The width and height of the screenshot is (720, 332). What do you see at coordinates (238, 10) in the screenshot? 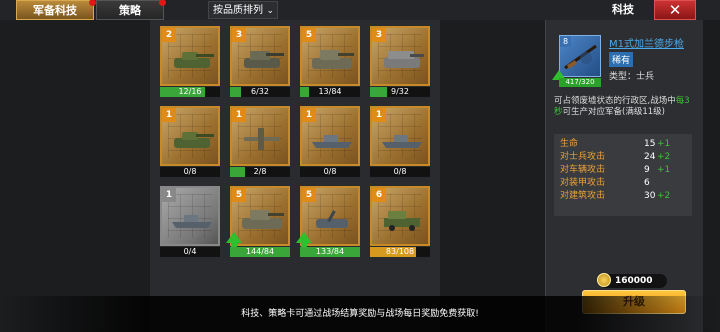
I see `sort-label: 按品质排列` at bounding box center [238, 10].